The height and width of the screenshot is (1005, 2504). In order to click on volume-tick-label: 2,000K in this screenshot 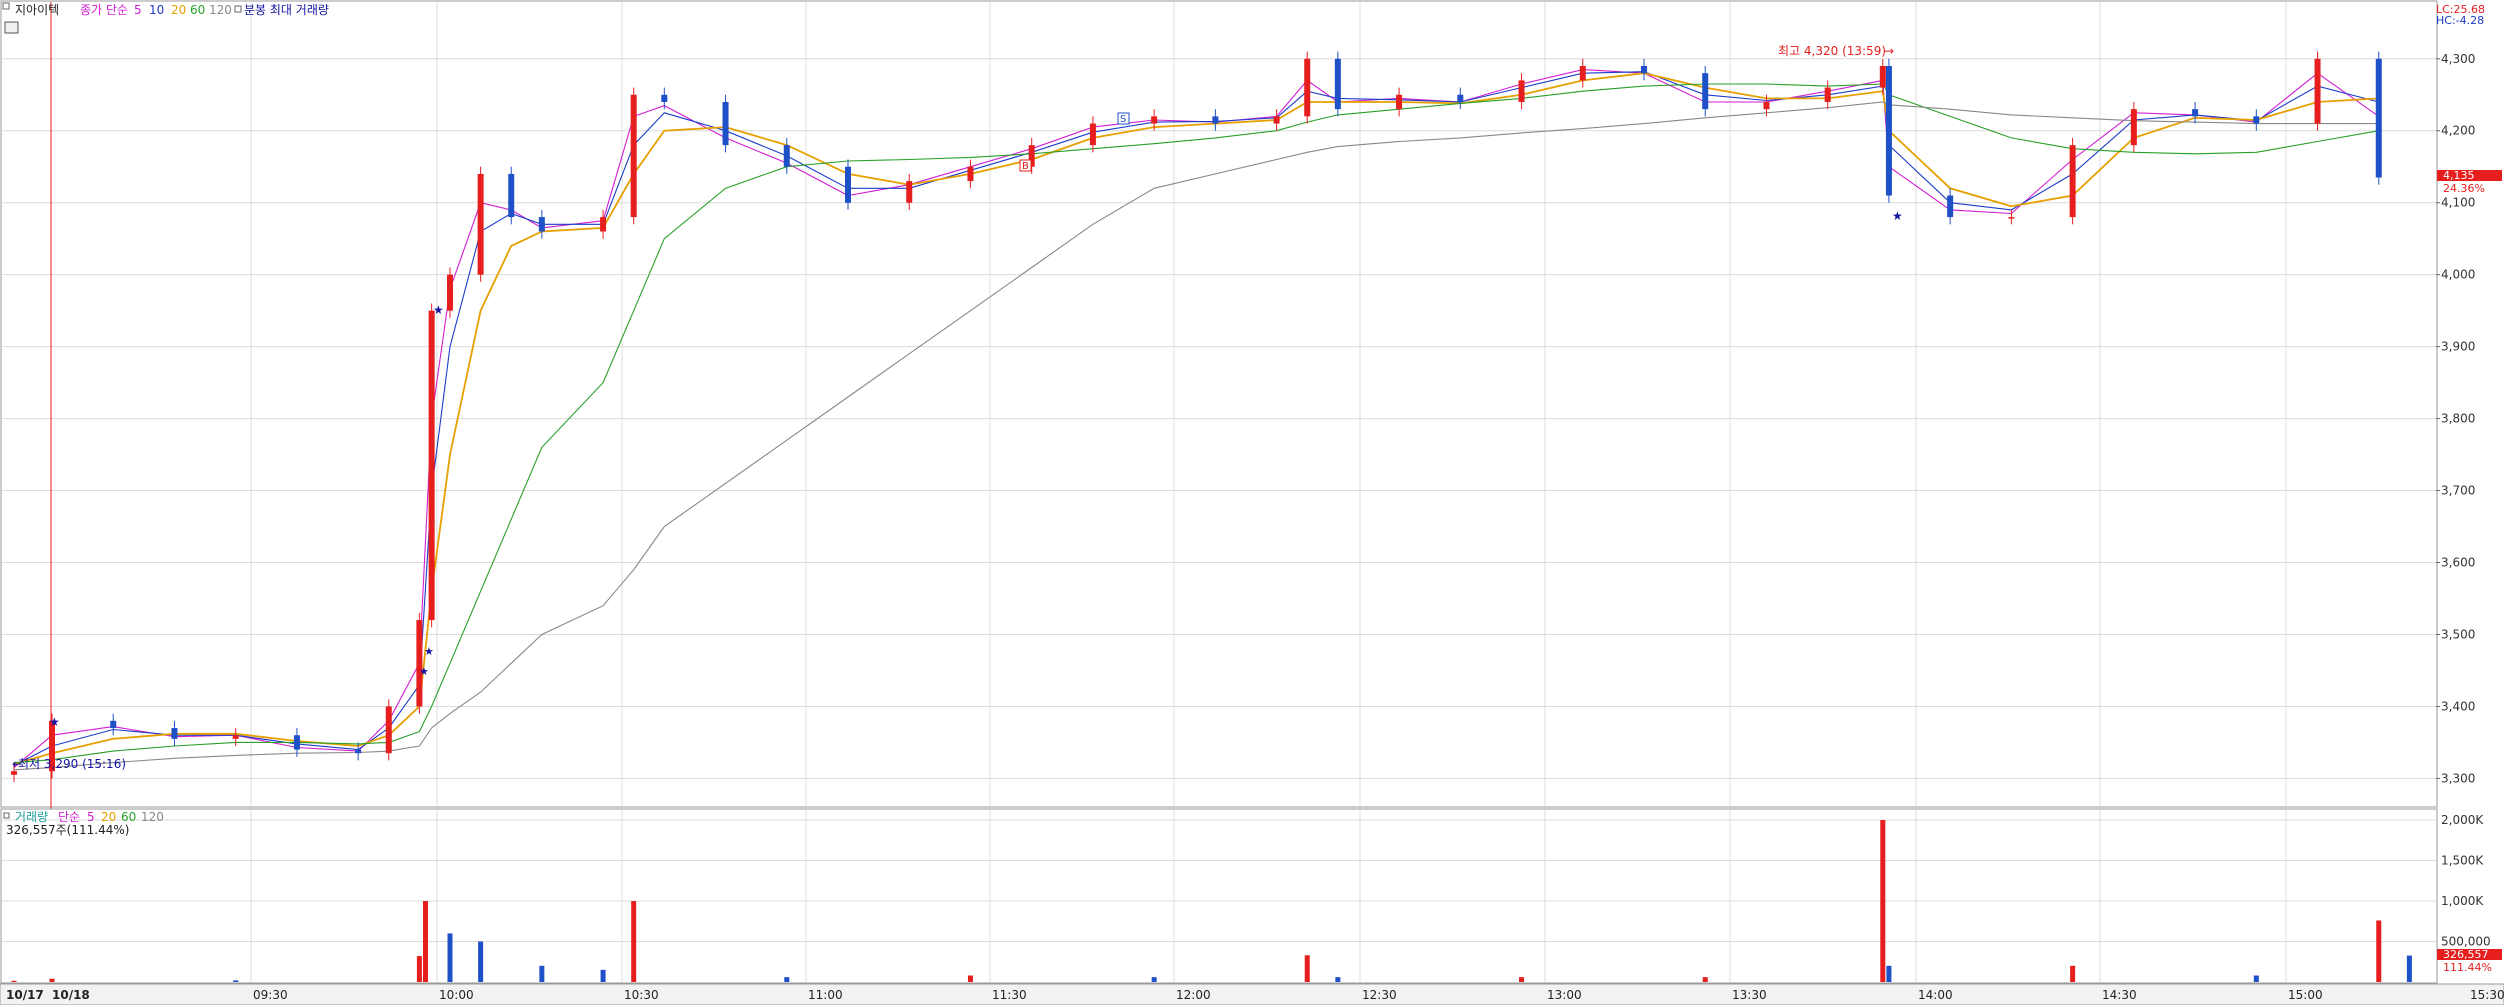, I will do `click(2462, 820)`.